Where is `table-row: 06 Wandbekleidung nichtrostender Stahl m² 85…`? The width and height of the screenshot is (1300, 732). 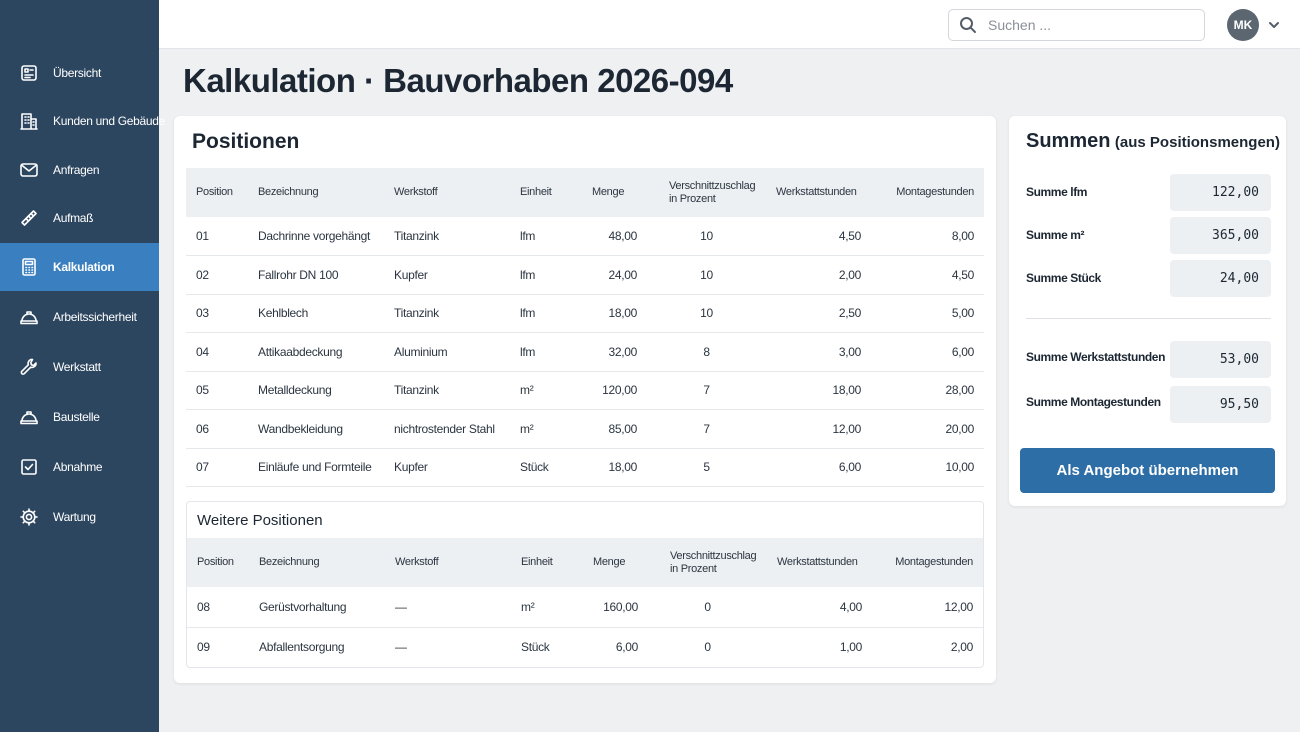
table-row: 06 Wandbekleidung nichtrostender Stahl m² 85… is located at coordinates (585, 429).